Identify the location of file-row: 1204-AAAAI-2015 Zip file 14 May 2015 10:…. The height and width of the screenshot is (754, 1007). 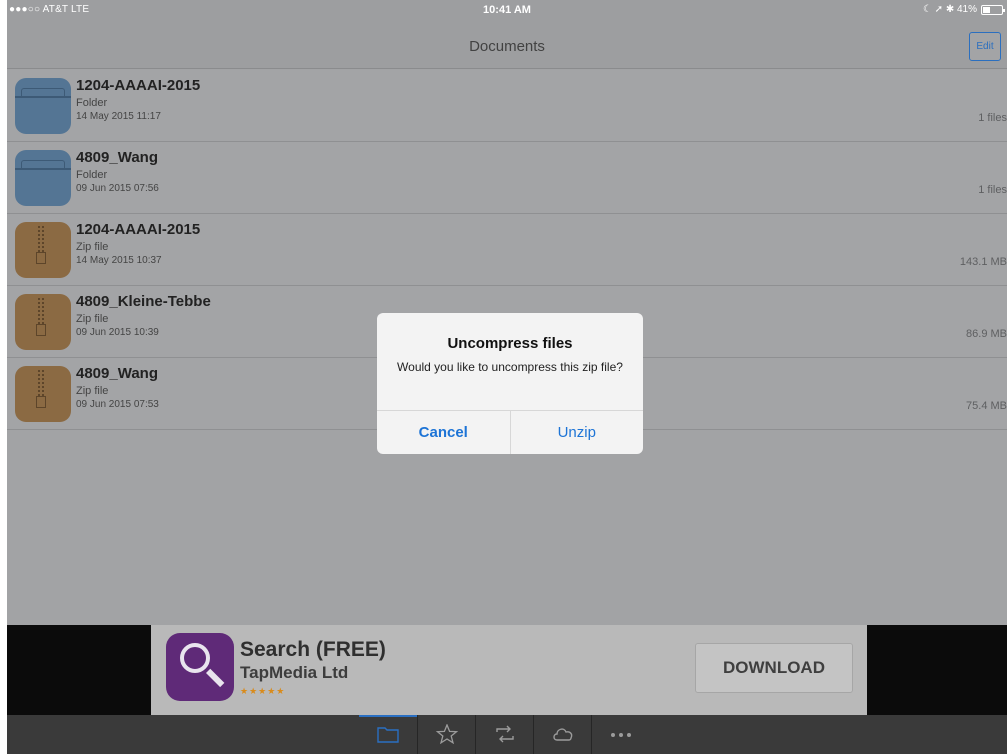
(507, 250).